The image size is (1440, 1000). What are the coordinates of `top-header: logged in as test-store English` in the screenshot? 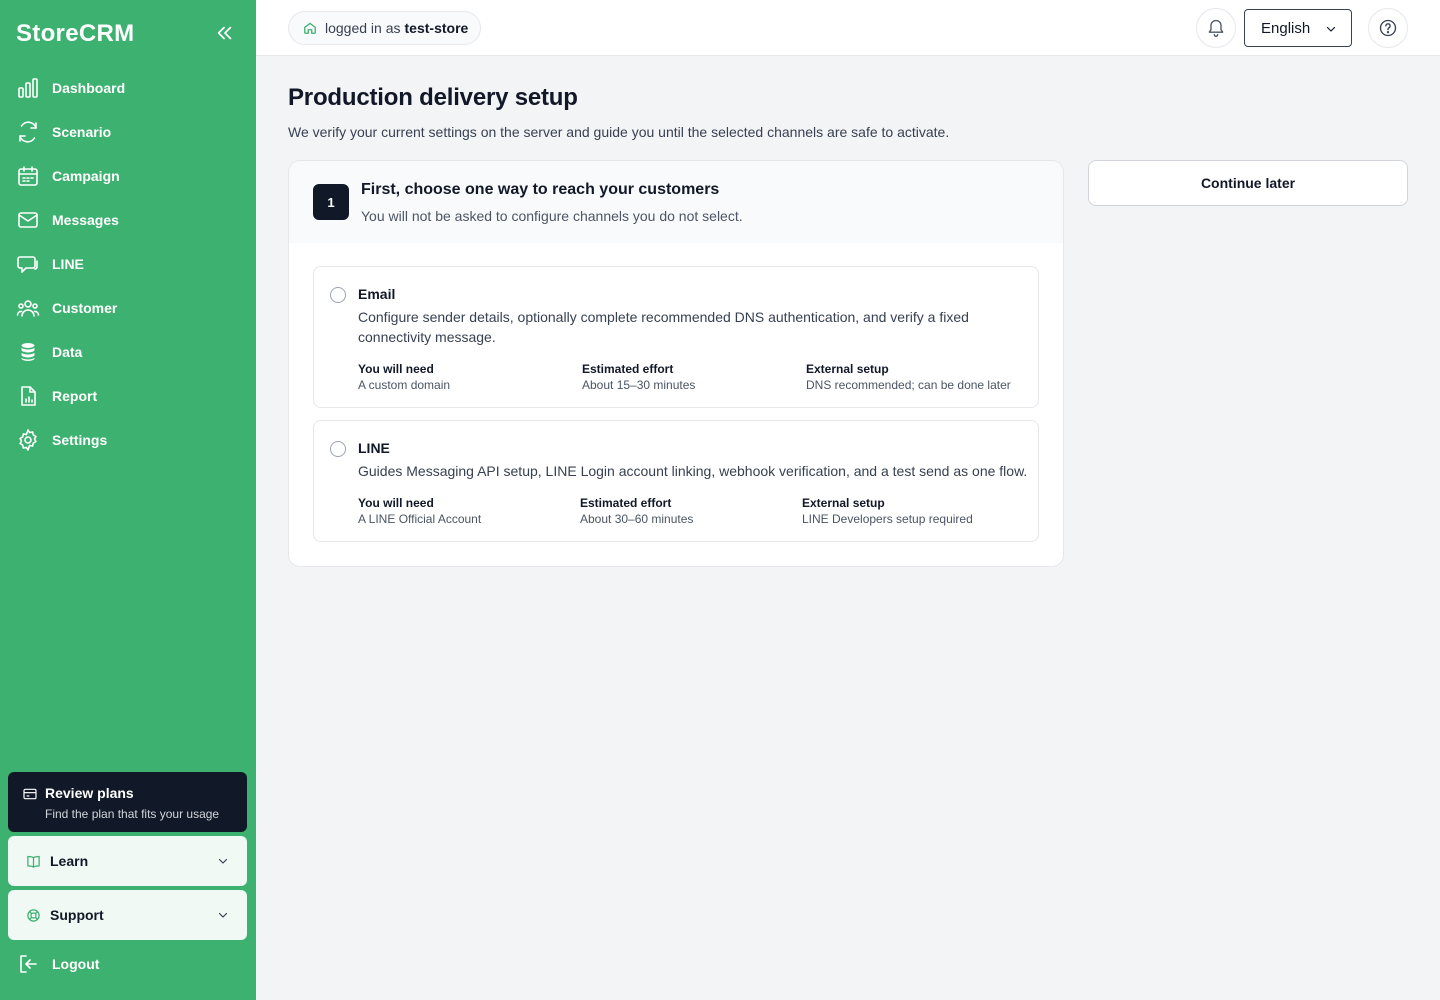 It's located at (848, 28).